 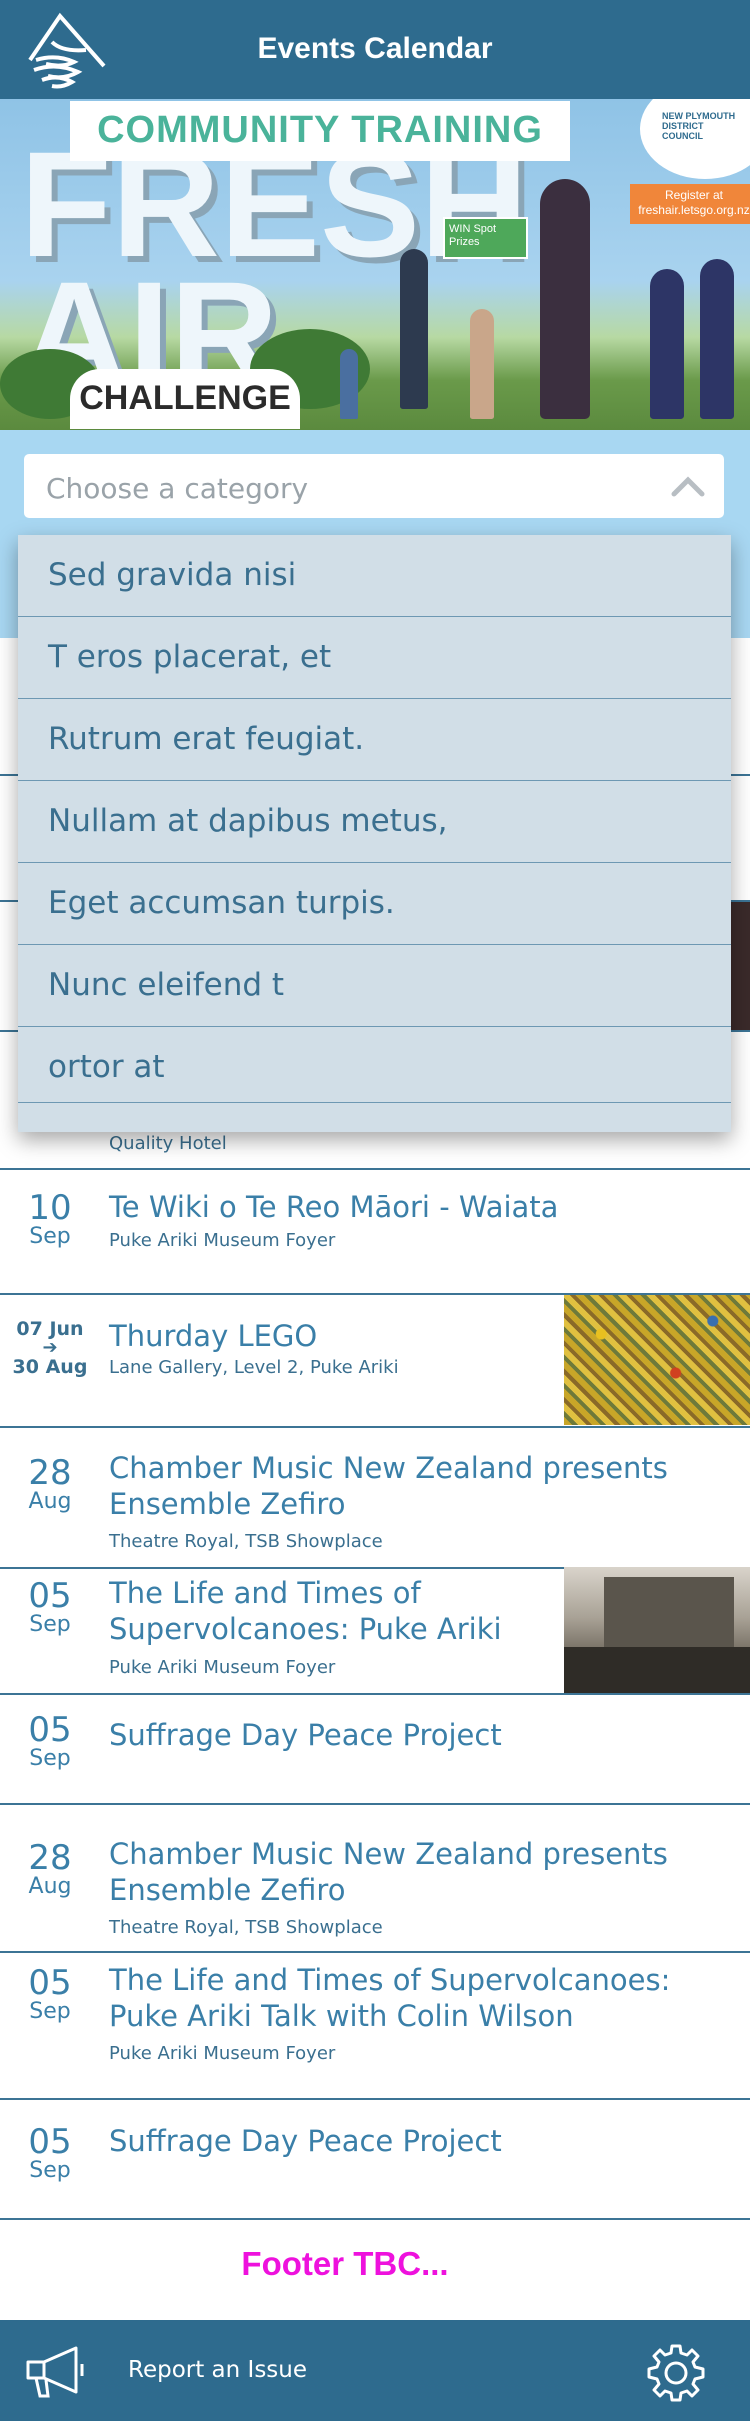 I want to click on megaphone-icon, so click(x=60, y=2372).